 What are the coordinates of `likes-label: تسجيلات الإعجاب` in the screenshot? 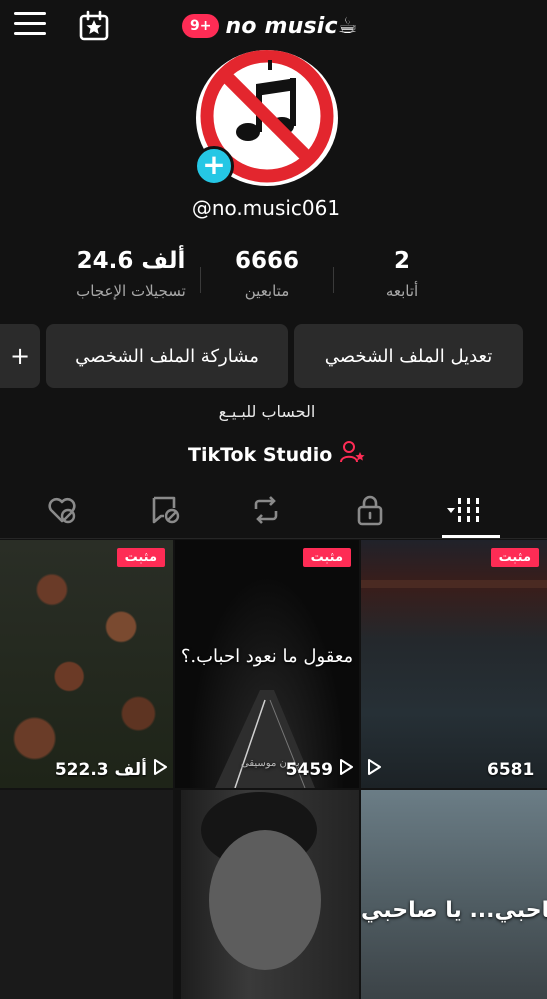 It's located at (131, 291).